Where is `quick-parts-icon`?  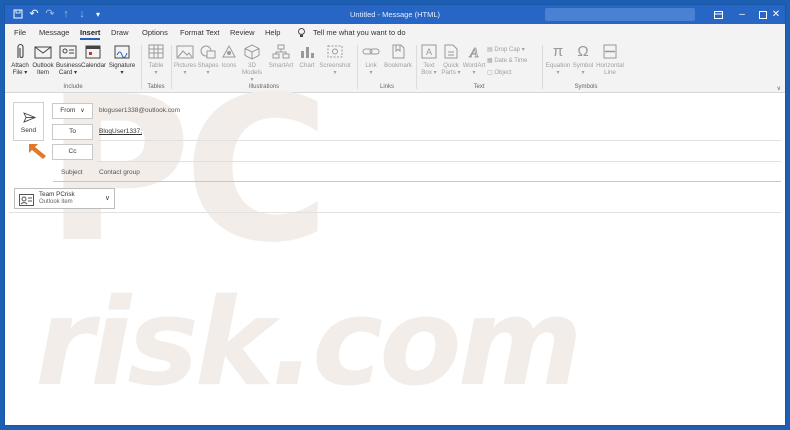 quick-parts-icon is located at coordinates (451, 51).